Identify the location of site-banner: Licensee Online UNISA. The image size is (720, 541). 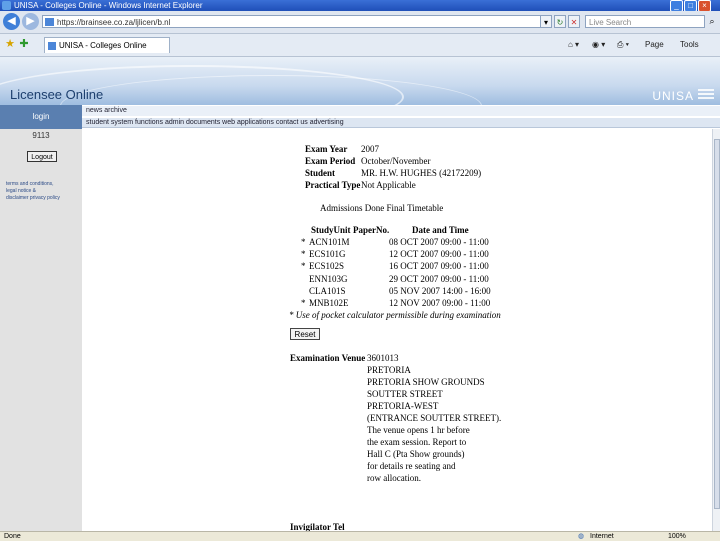
(360, 81).